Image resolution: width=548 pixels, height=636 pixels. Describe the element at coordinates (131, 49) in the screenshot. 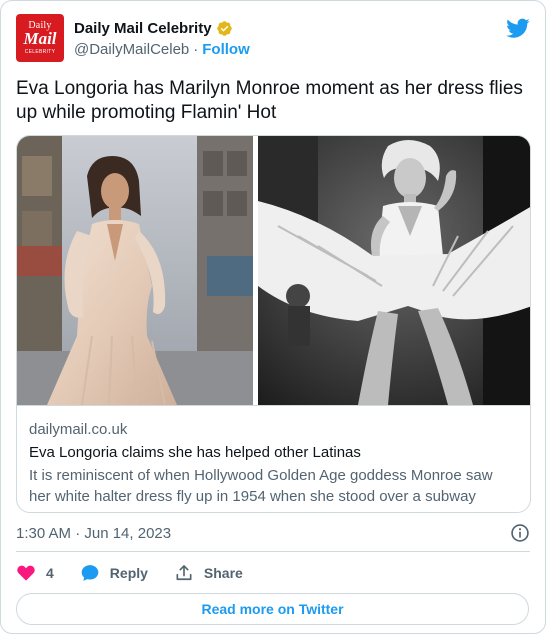

I see `author-handle: @DailyMailCeleb` at that location.